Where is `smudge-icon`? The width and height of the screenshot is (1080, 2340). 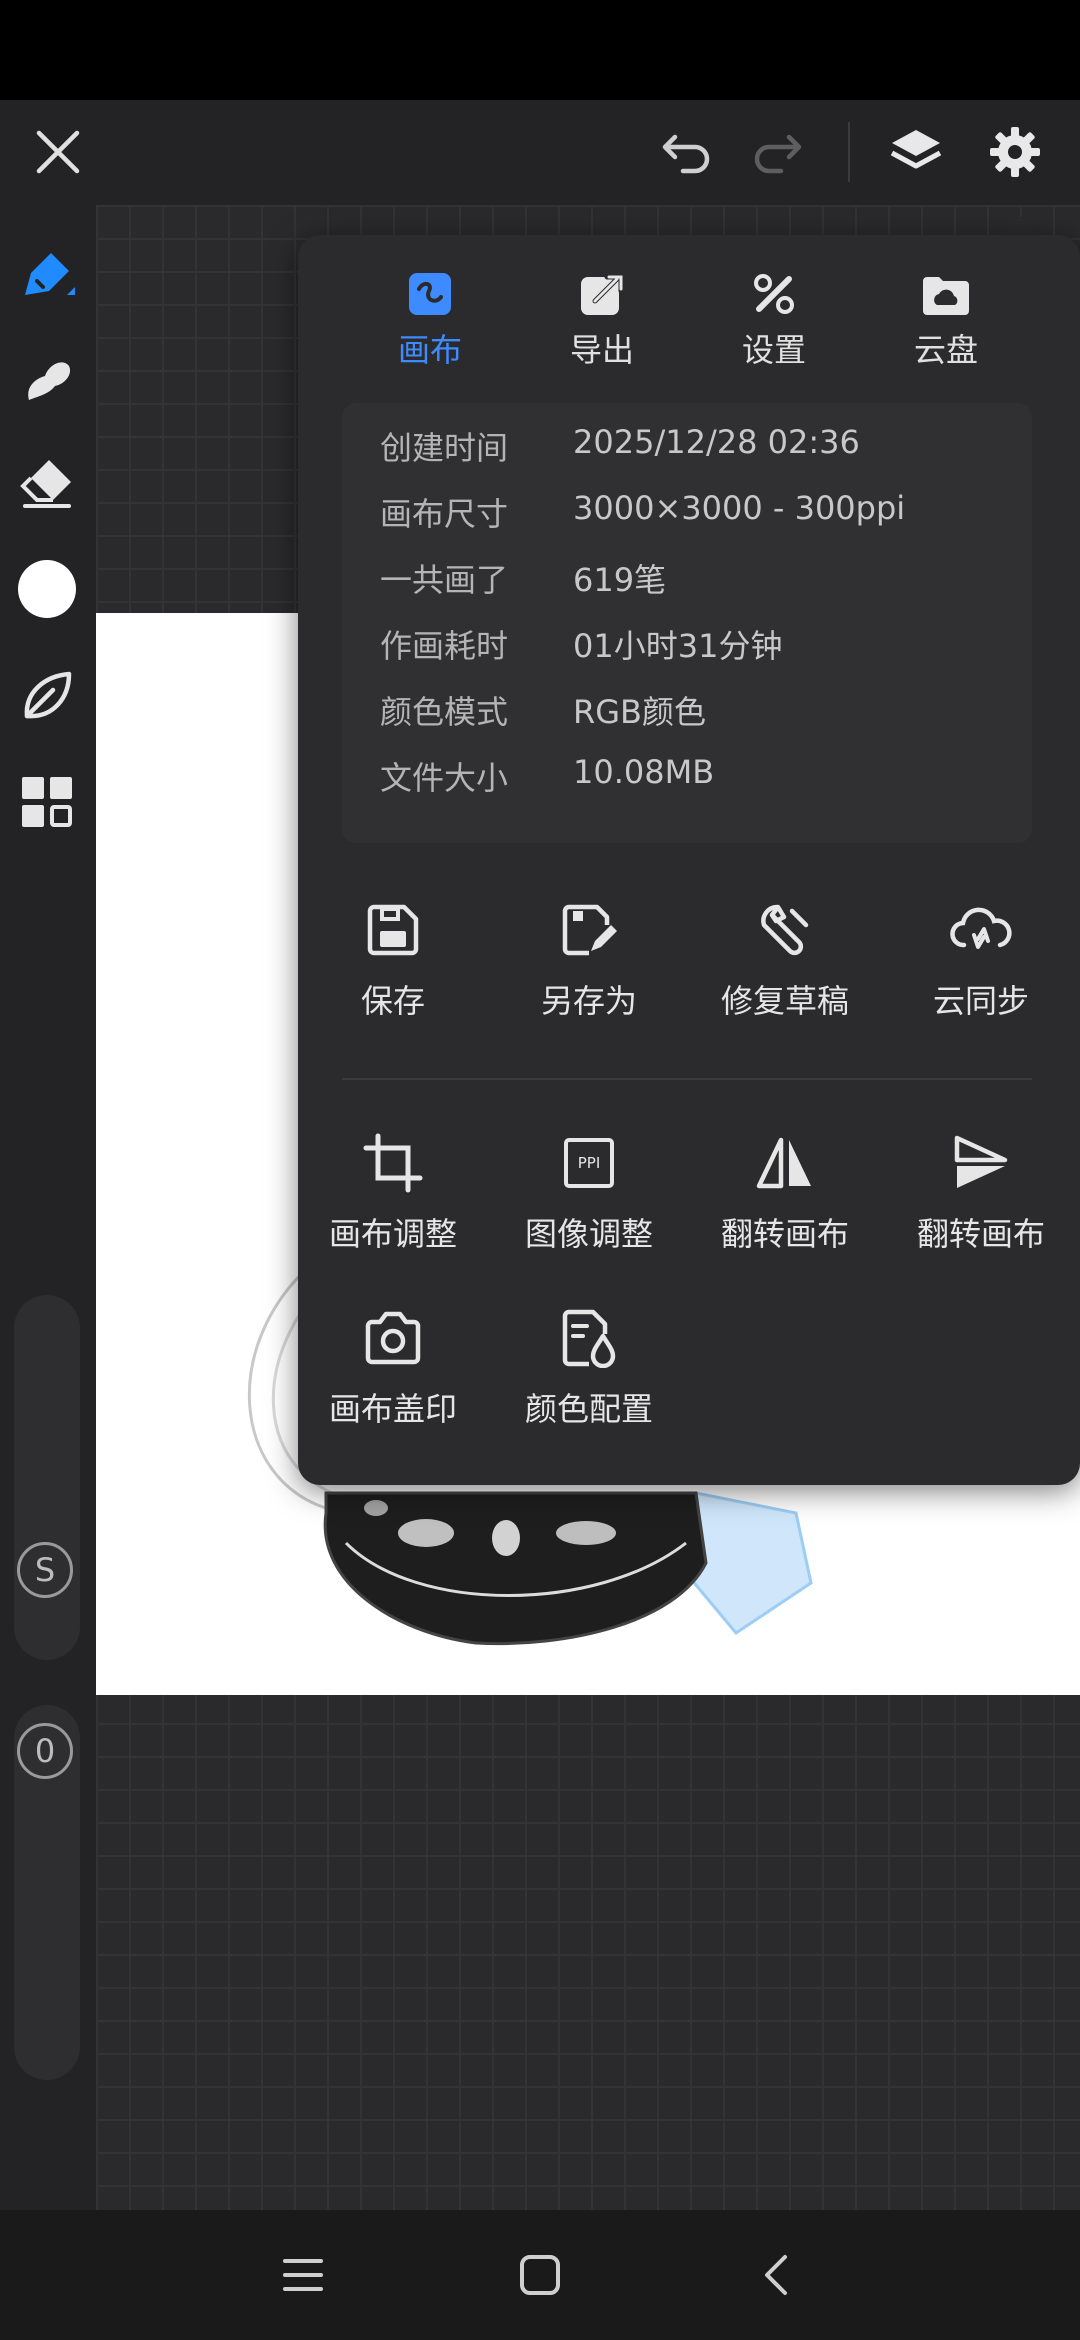 smudge-icon is located at coordinates (49, 381).